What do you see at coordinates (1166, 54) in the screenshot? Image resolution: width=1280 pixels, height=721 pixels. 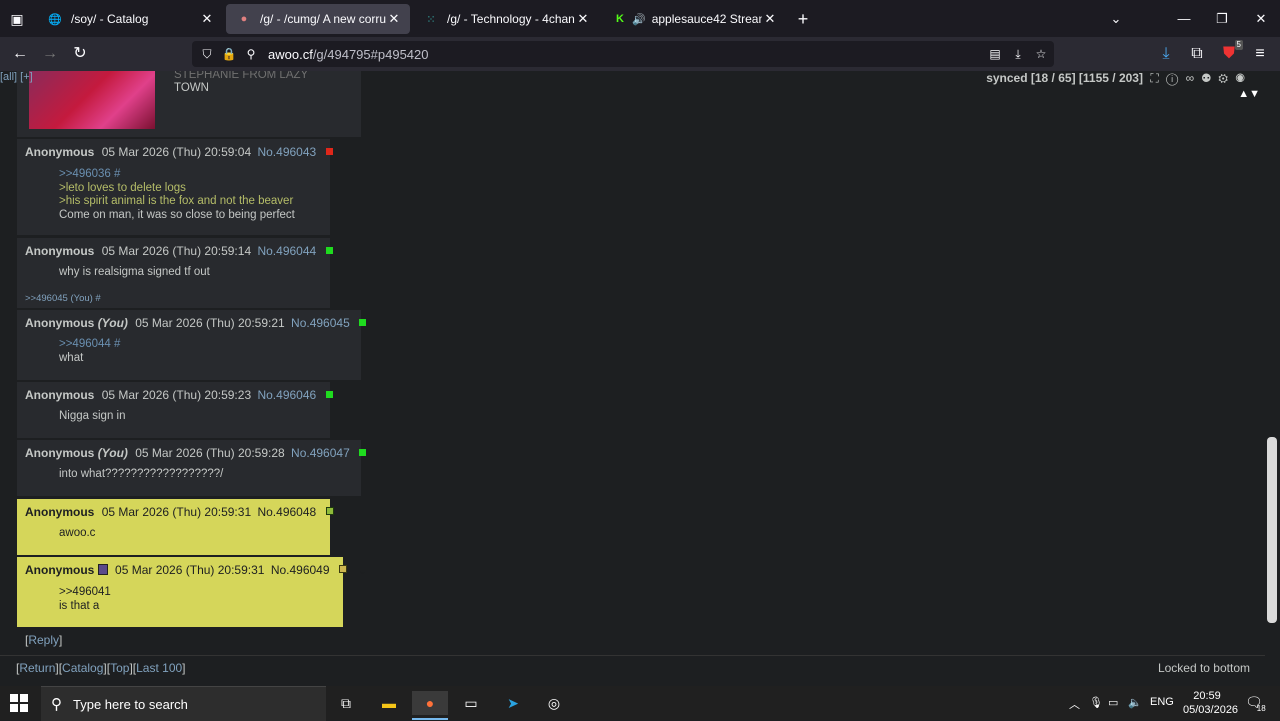 I see `downloads-icon: ⤓` at bounding box center [1166, 54].